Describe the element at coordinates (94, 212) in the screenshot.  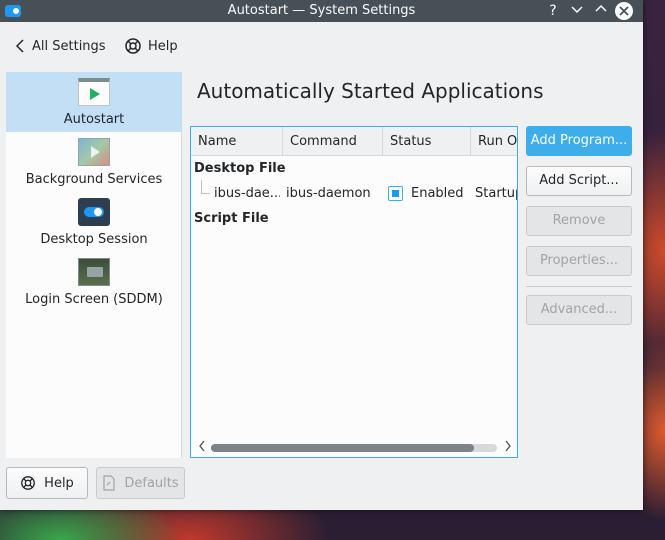
I see `desktop-session-icon` at that location.